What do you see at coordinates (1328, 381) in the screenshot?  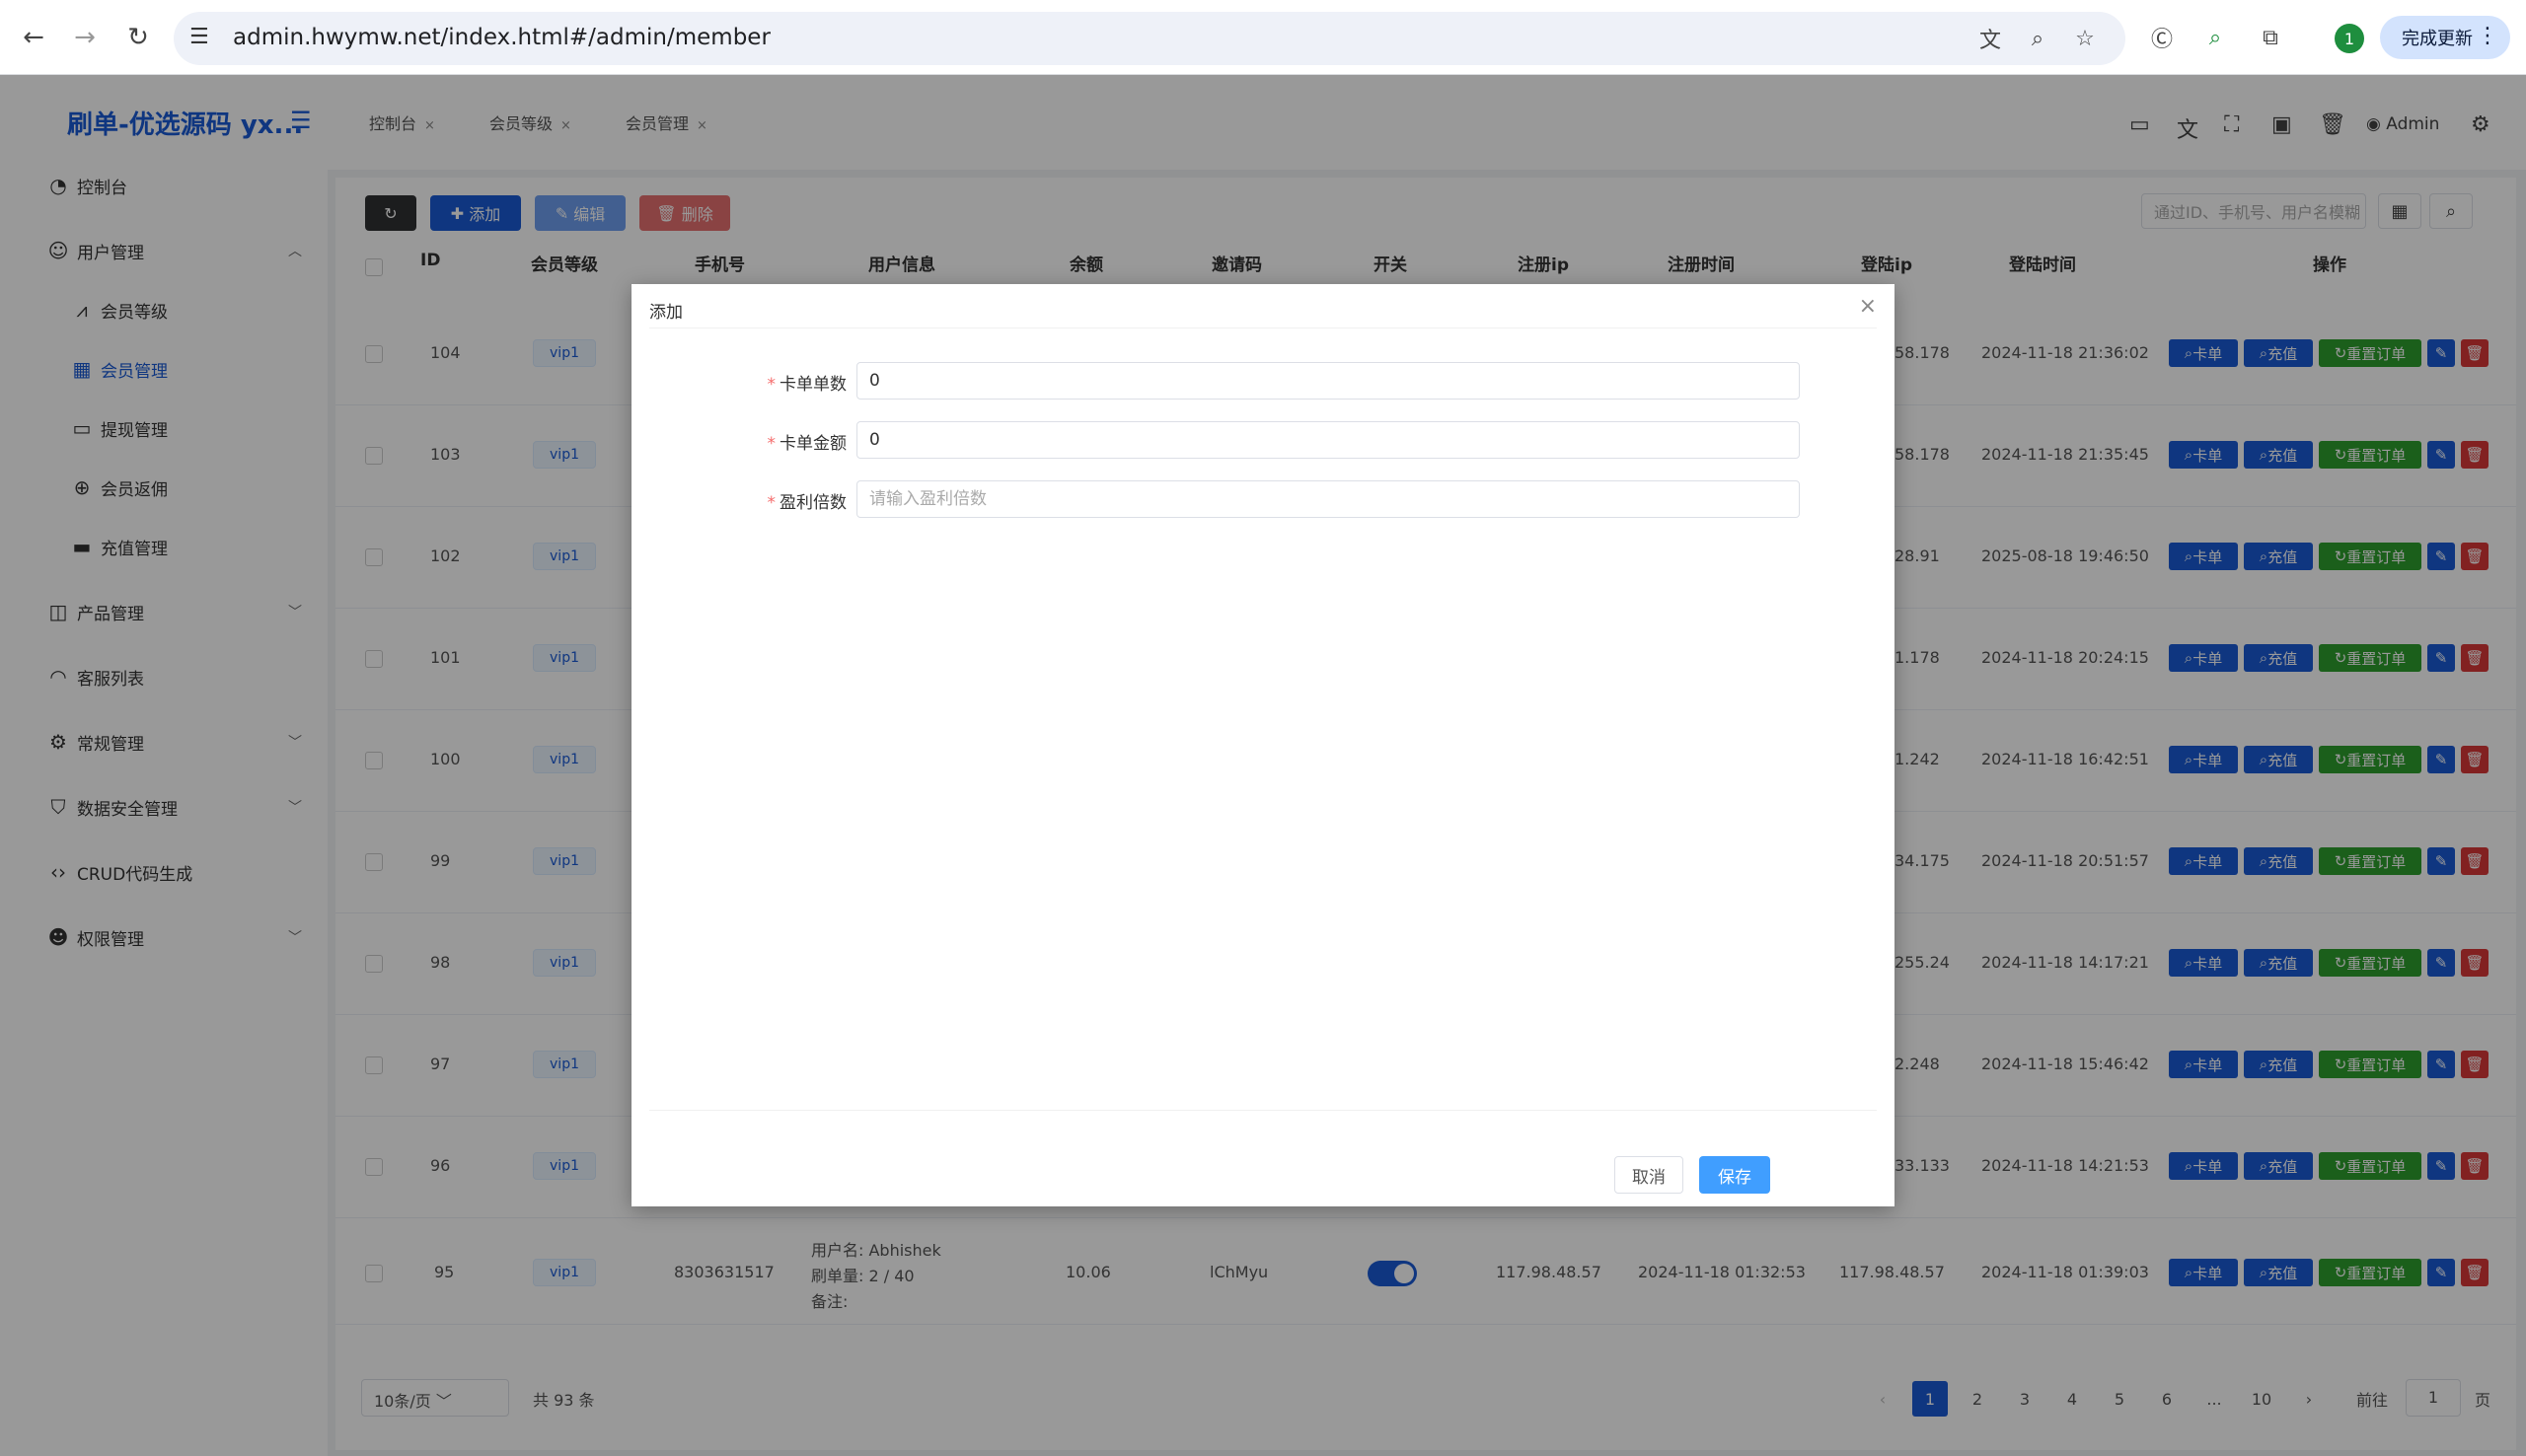 I see `card-count-input` at bounding box center [1328, 381].